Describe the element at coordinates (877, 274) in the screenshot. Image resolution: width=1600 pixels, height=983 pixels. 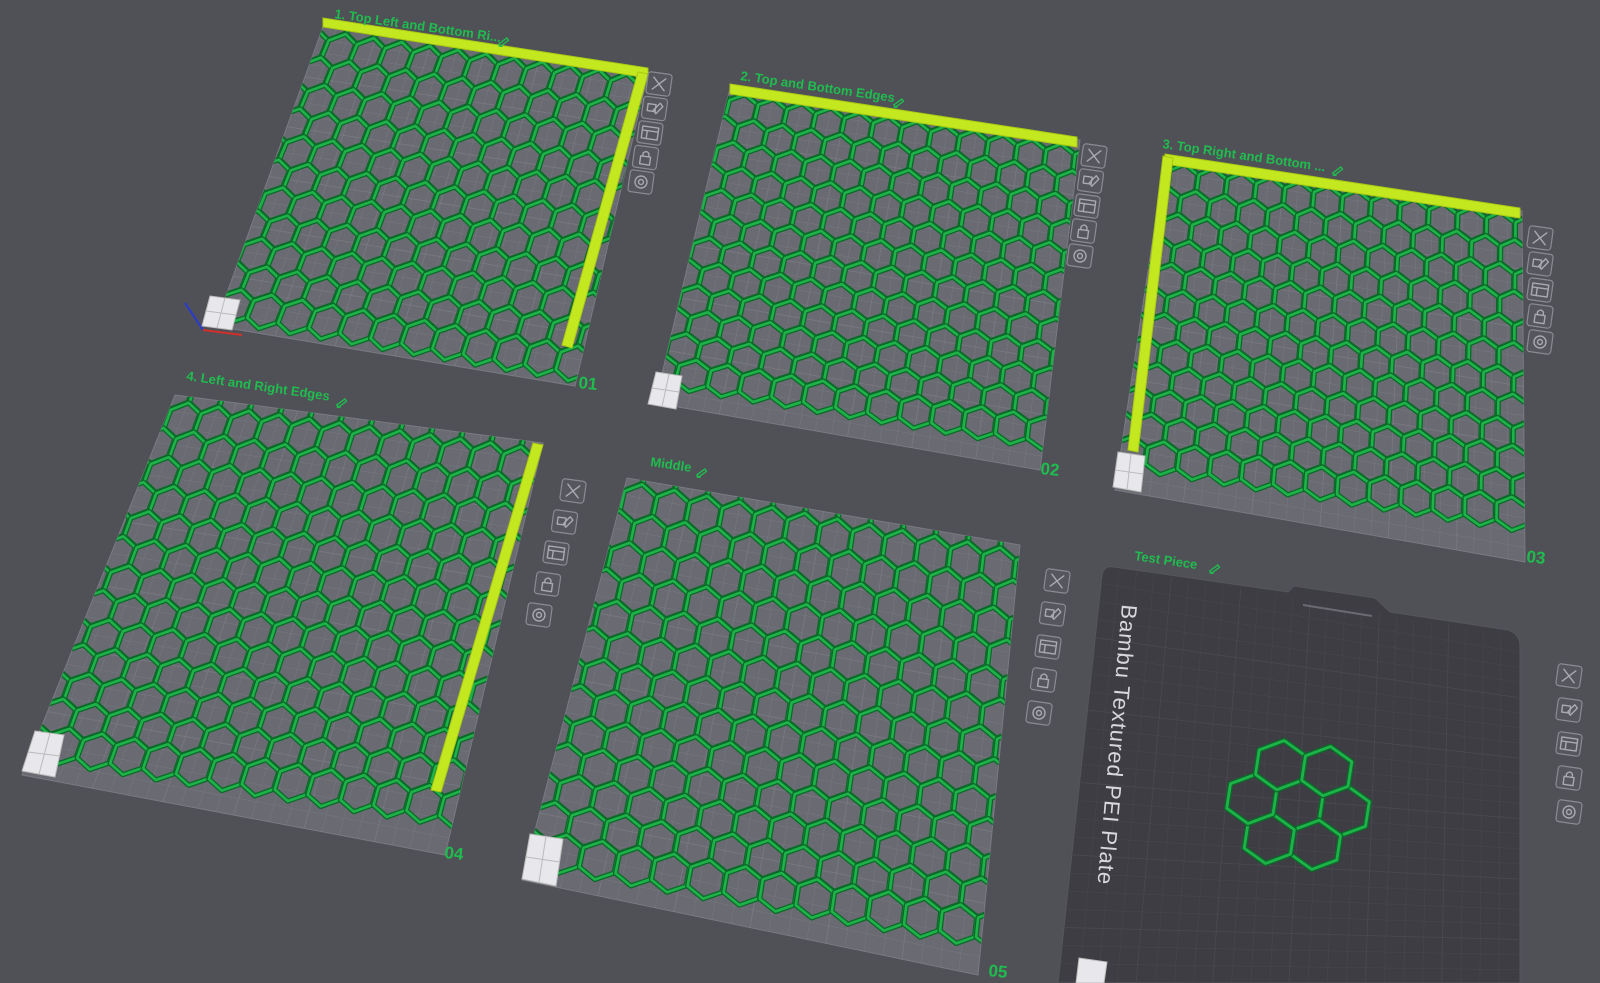
I see `plate-02: 2. Top and Bottom Edges 02` at that location.